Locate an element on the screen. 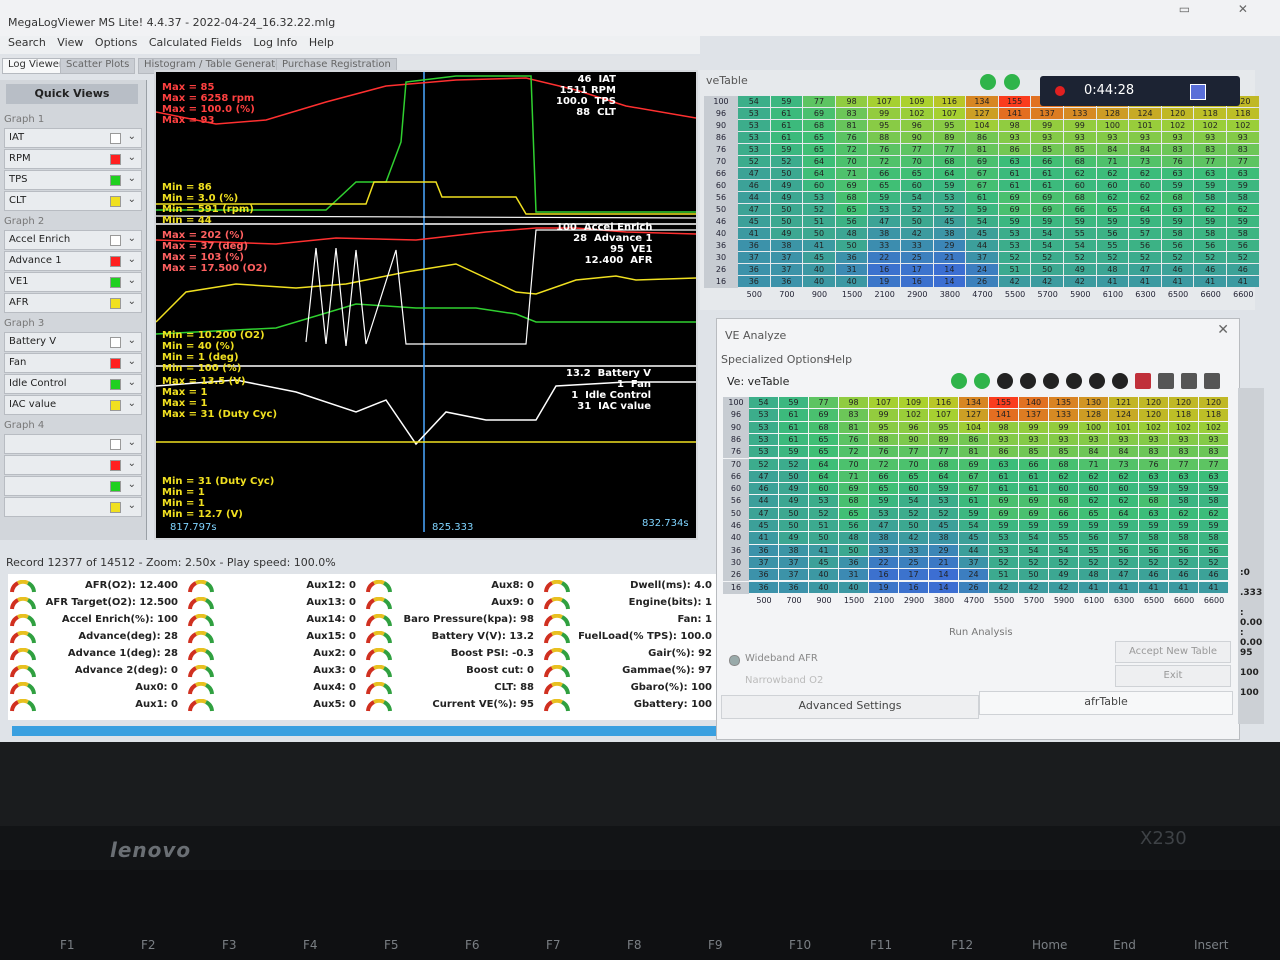  table-cell: 57 is located at coordinates (1123, 538).